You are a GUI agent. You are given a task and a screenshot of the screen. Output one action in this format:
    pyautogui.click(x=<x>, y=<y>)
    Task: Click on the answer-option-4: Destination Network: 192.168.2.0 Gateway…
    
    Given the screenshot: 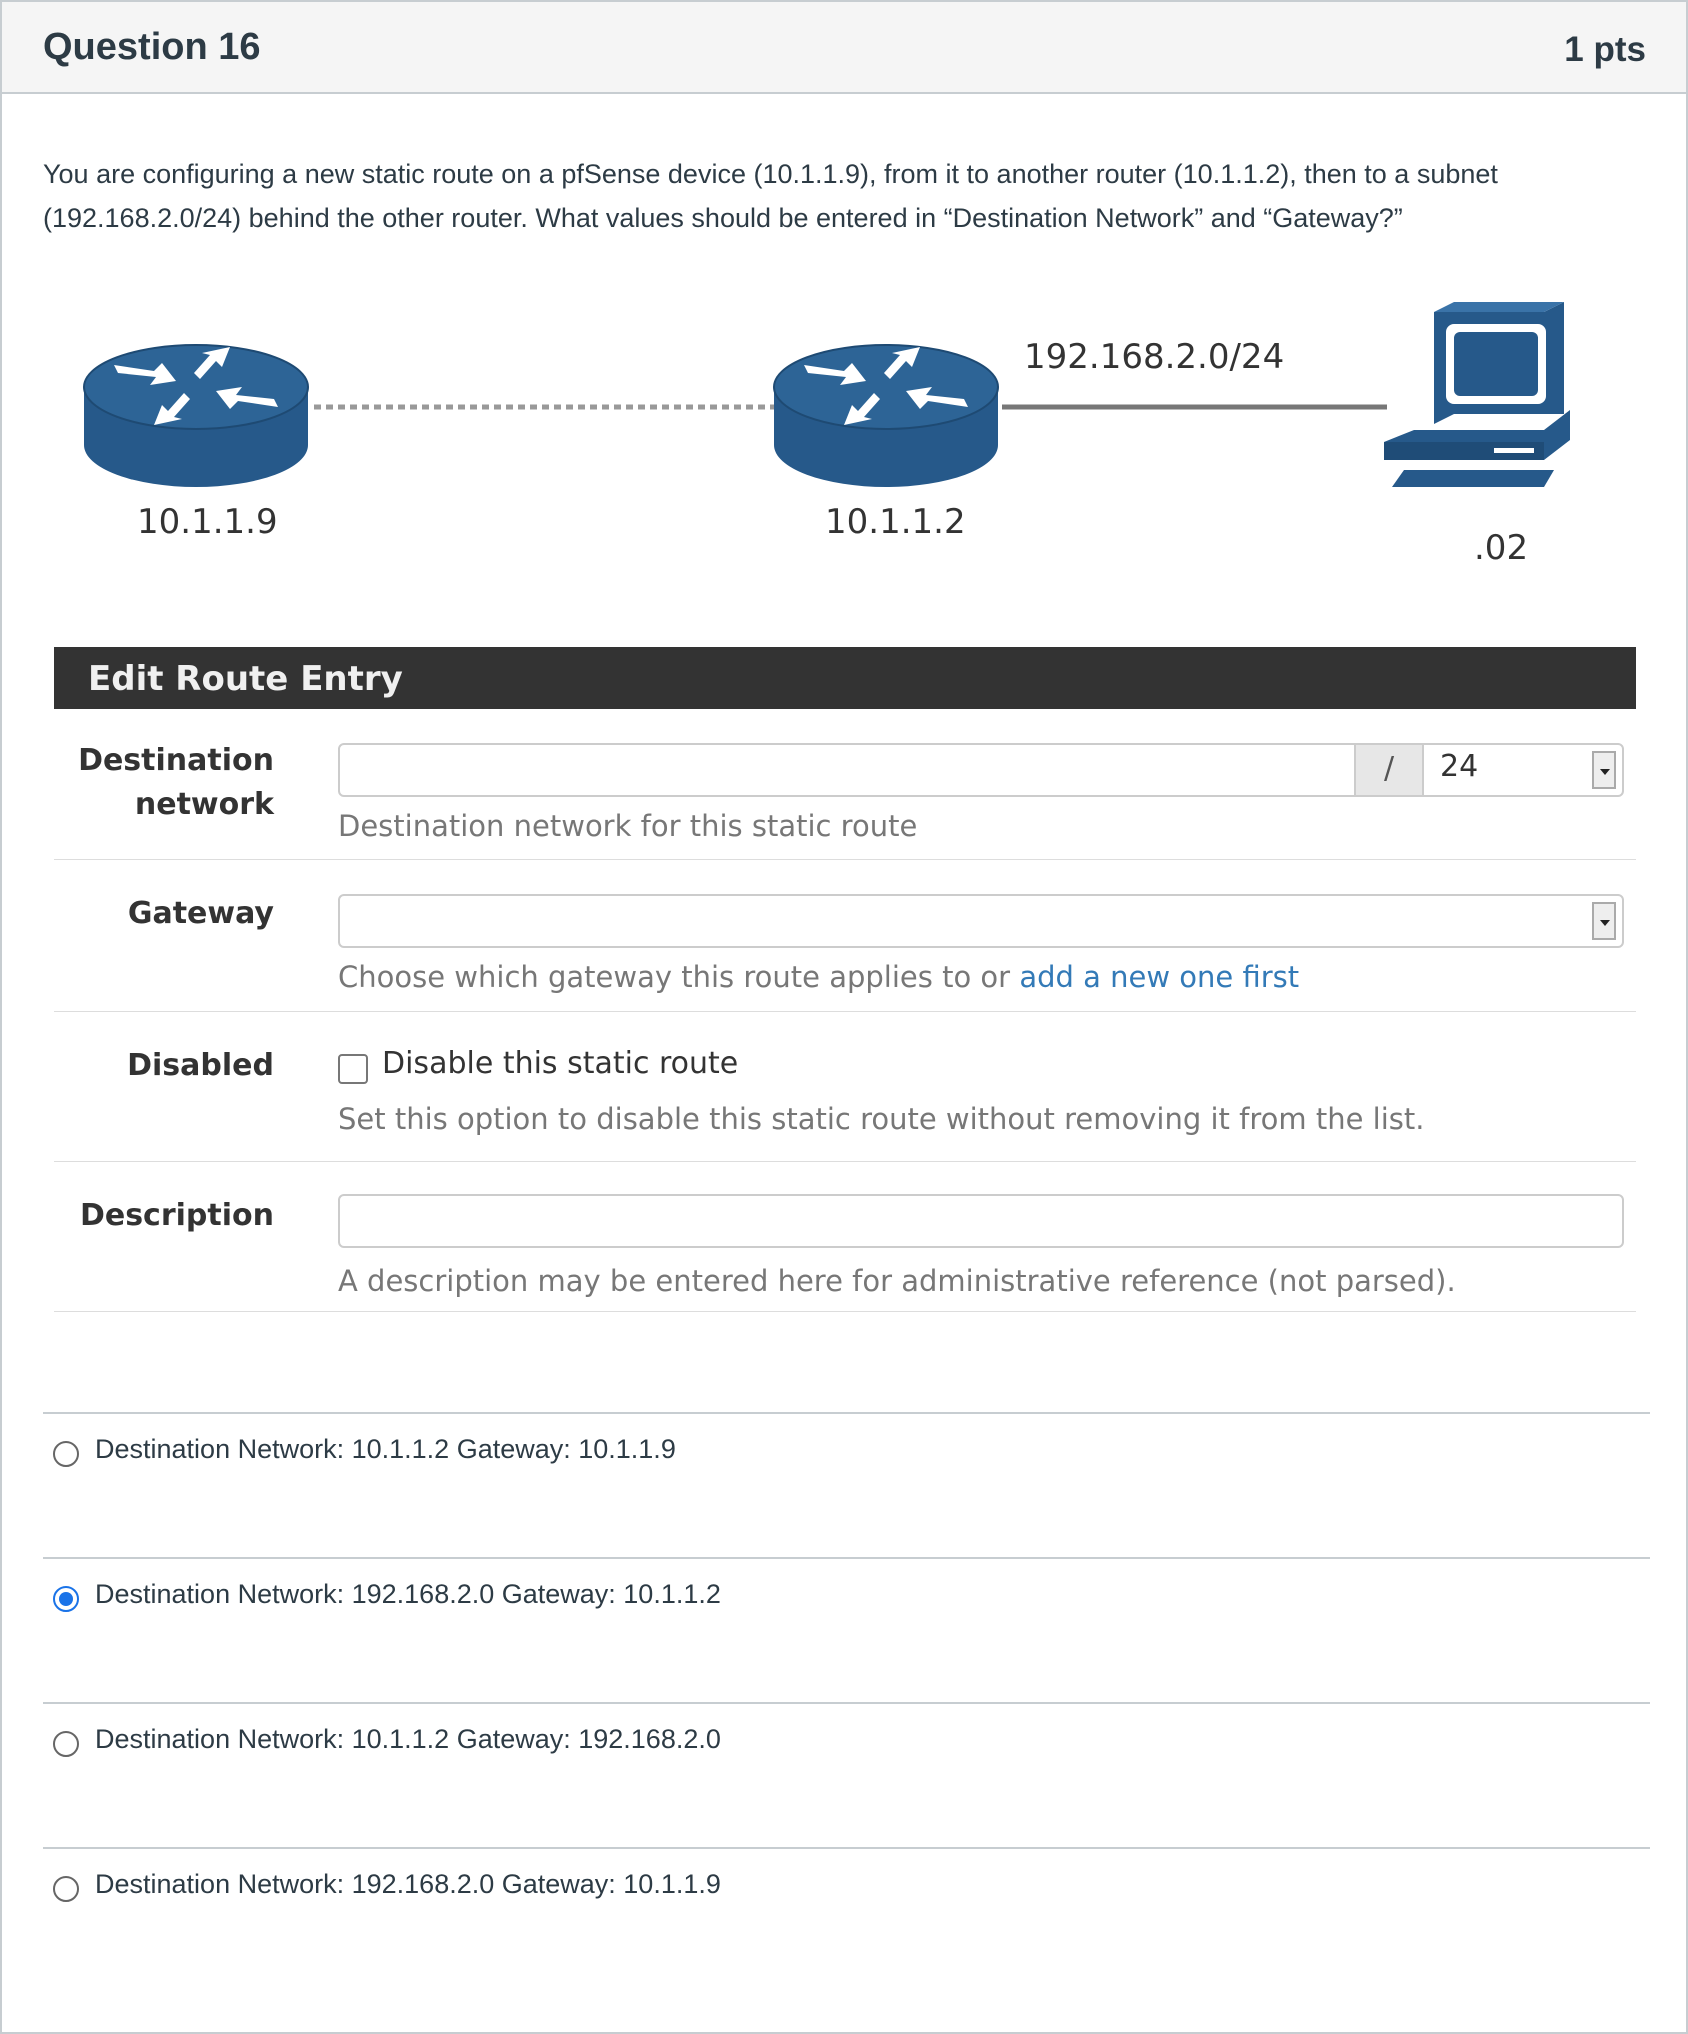 What is the action you would take?
    pyautogui.click(x=846, y=1919)
    